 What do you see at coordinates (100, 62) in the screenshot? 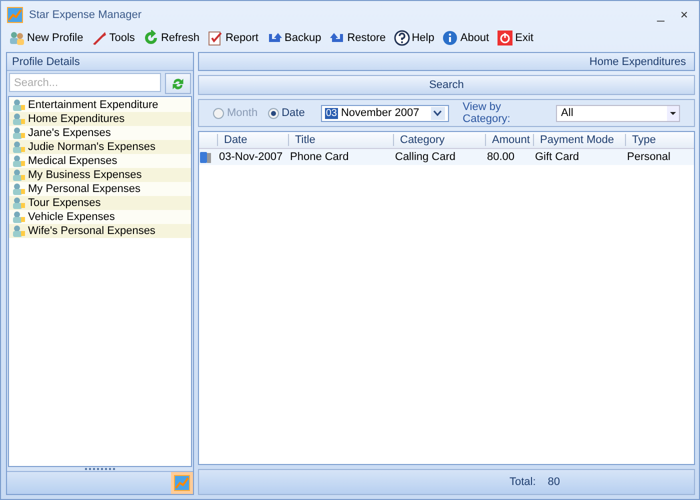
I see `panel-header: Profile Details` at bounding box center [100, 62].